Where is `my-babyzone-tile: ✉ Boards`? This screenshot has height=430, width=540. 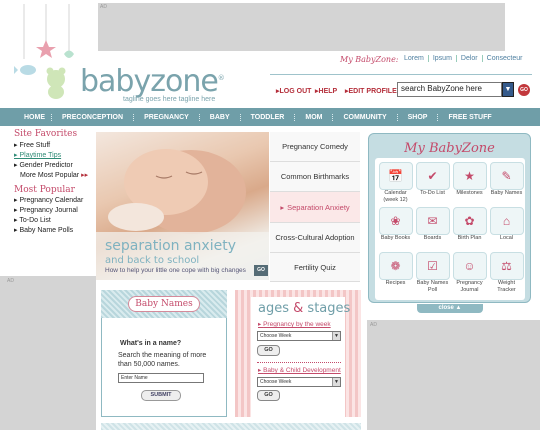 my-babyzone-tile: ✉ Boards is located at coordinates (432, 228).